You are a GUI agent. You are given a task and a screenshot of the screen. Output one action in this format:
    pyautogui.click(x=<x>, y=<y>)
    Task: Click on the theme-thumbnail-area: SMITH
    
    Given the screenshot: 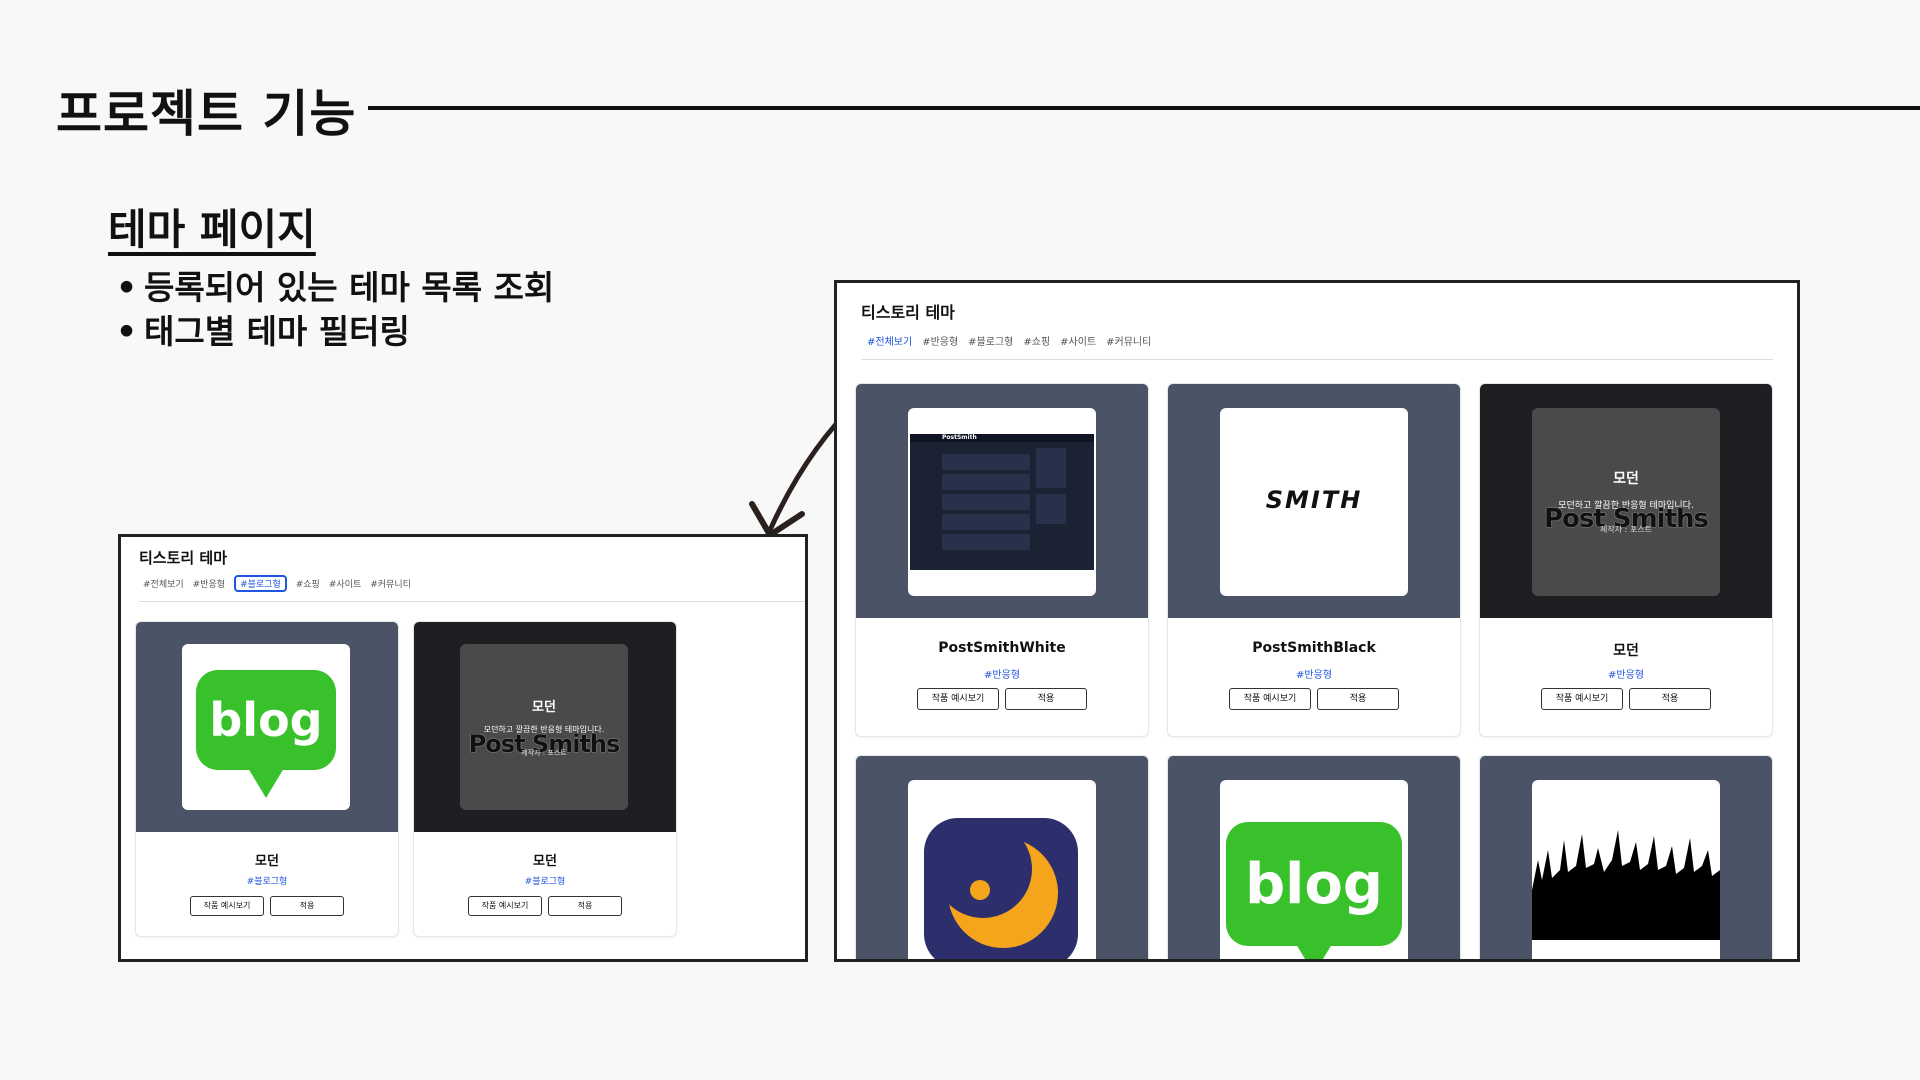 What is the action you would take?
    pyautogui.click(x=1314, y=501)
    